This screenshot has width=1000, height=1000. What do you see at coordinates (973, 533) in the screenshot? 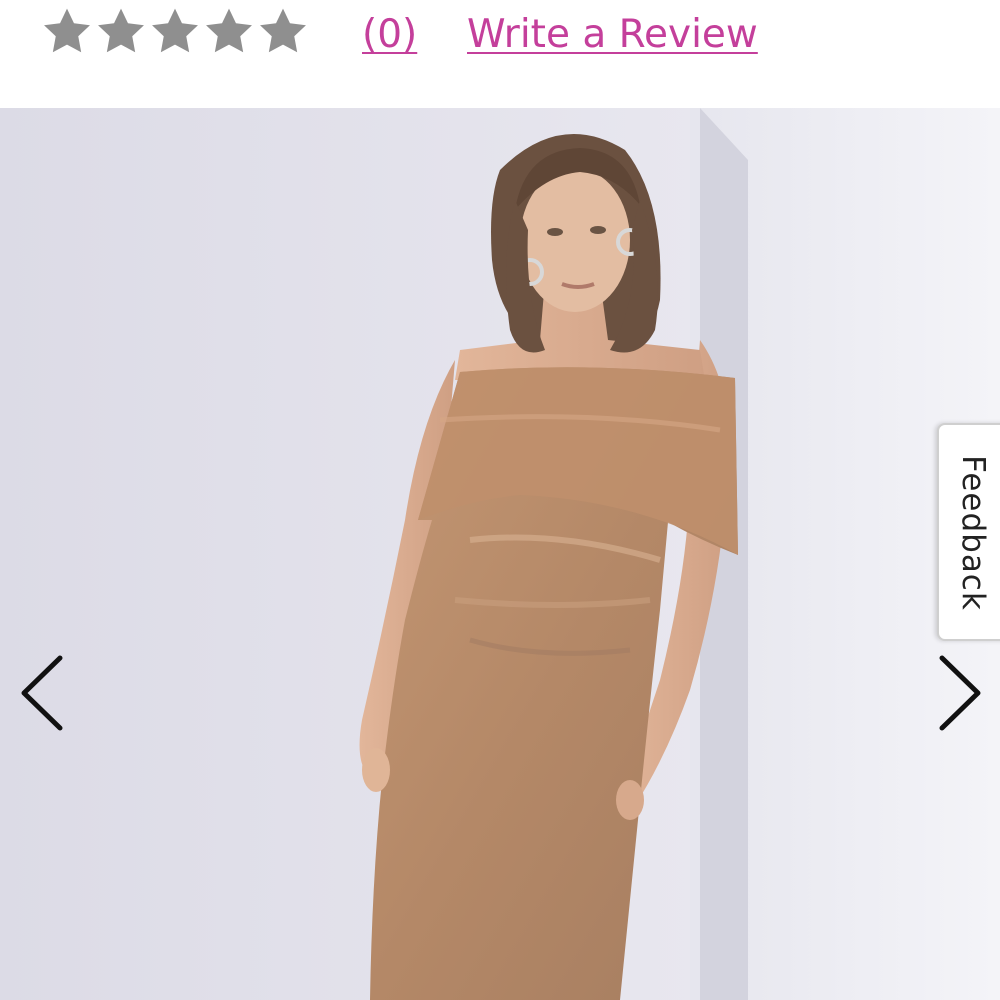
I see `feedback-label: Feedback` at bounding box center [973, 533].